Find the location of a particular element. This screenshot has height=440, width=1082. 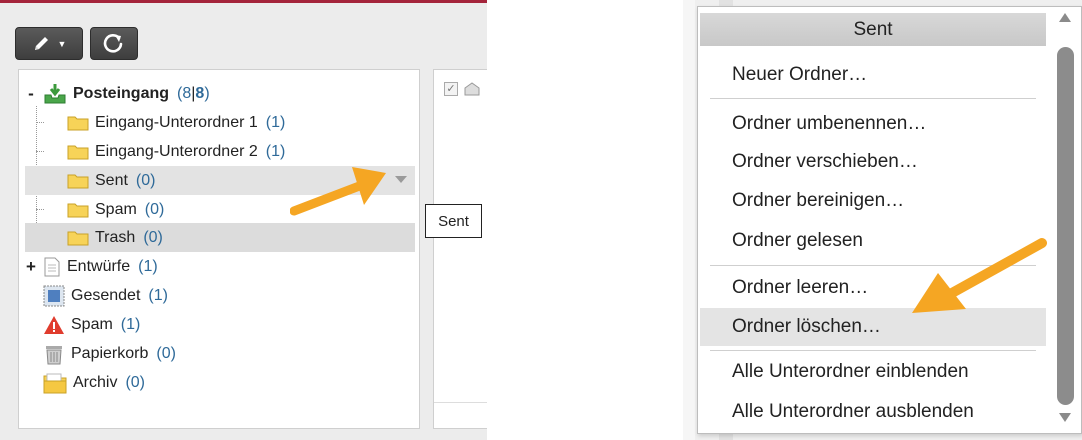

menu-scrollbar is located at coordinates (1066, 220).